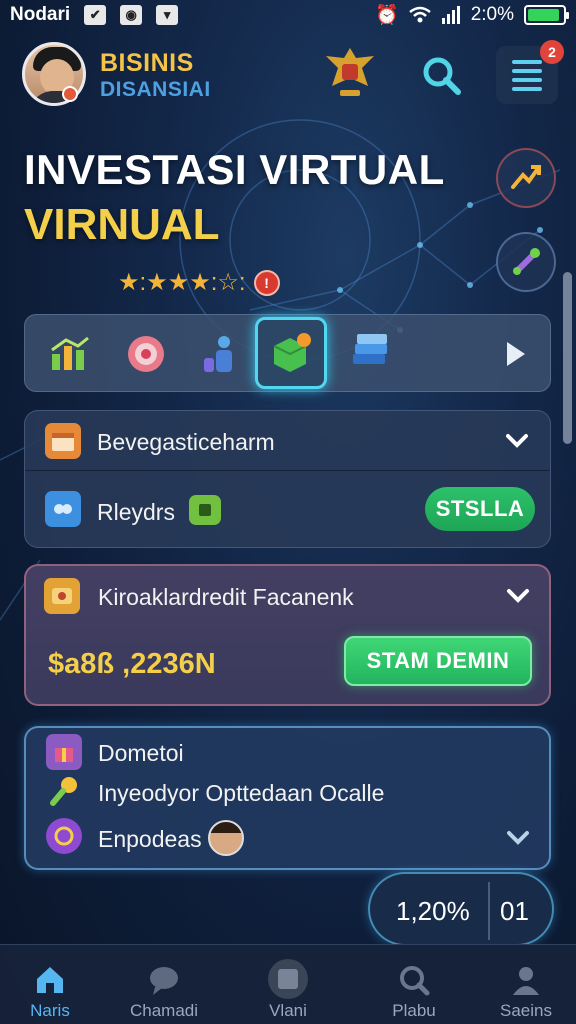 The width and height of the screenshot is (576, 1024). I want to click on app-header: BISINIS DISANSIAI 2, so click(288, 76).